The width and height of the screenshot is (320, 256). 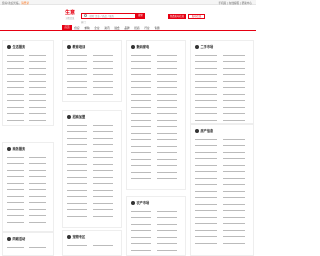 I want to click on category-card: 农产市场, so click(x=156, y=226).